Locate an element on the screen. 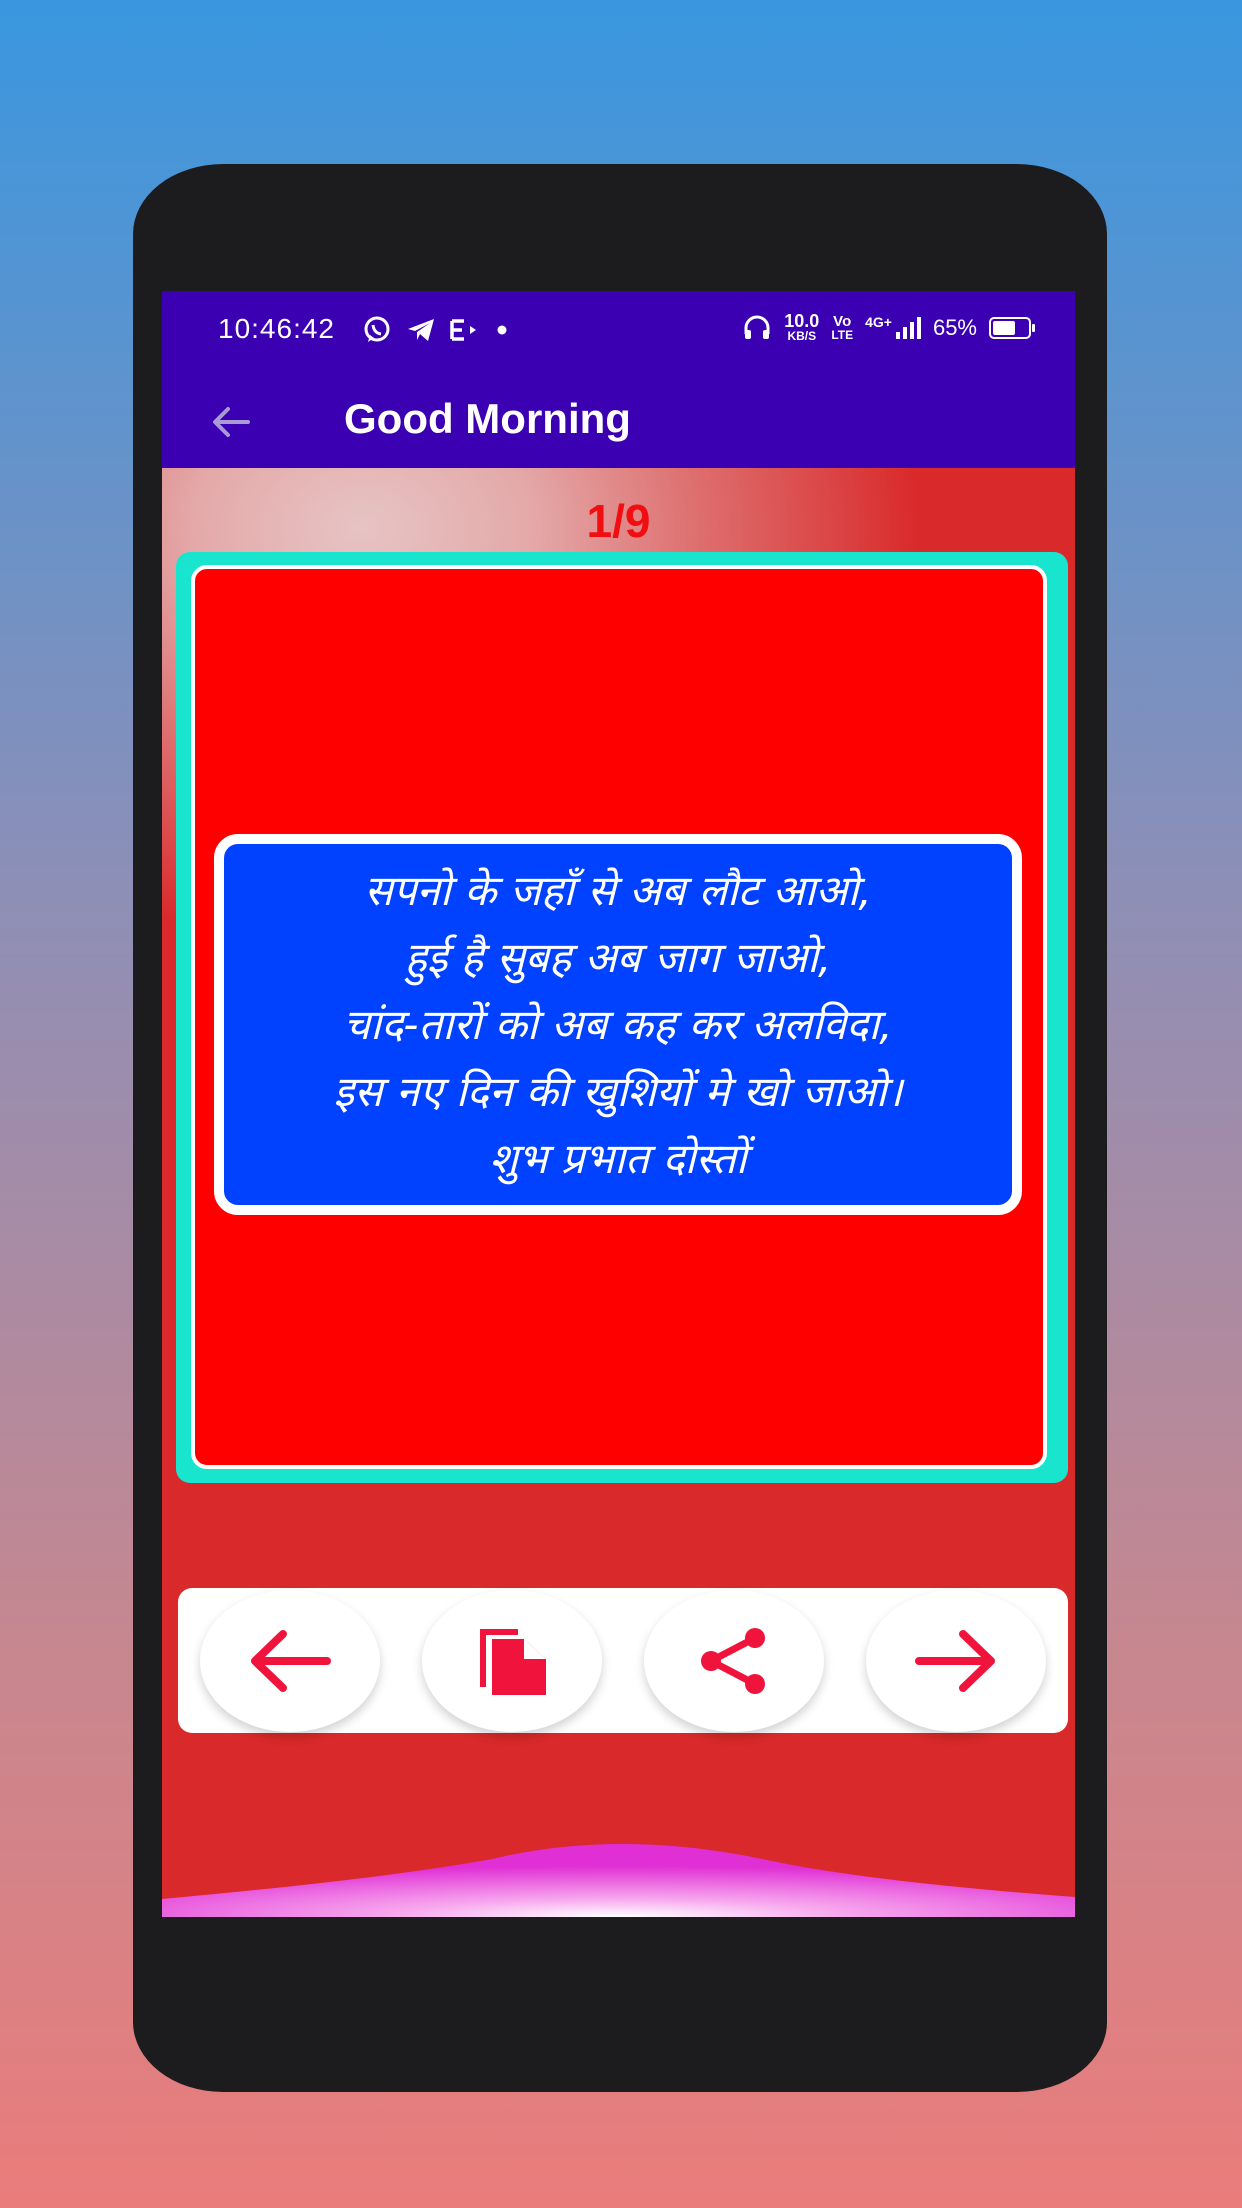  headset-icon is located at coordinates (757, 327).